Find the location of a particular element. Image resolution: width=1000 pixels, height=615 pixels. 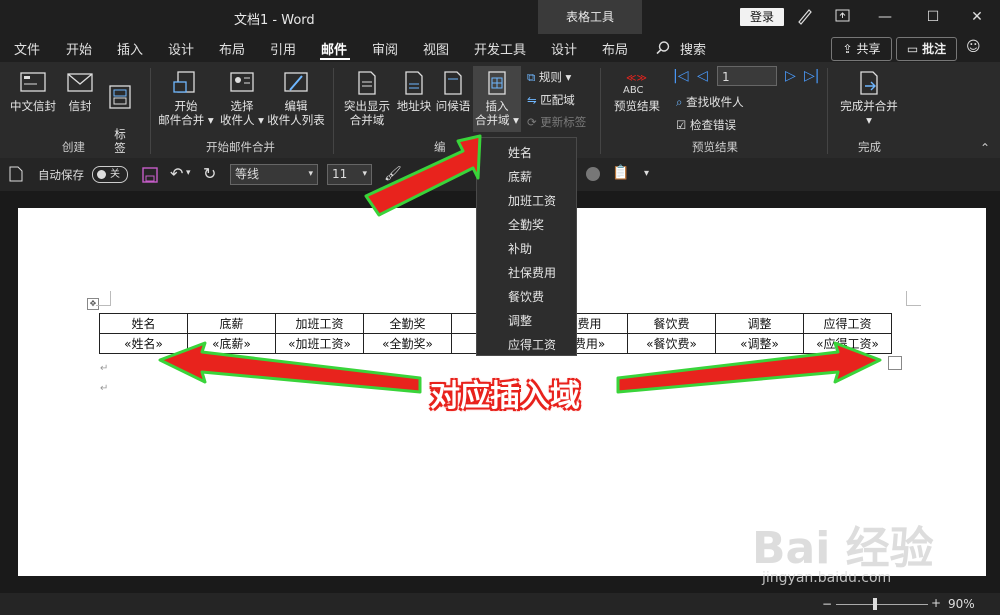

arrow-right-long is located at coordinates (749, 367).